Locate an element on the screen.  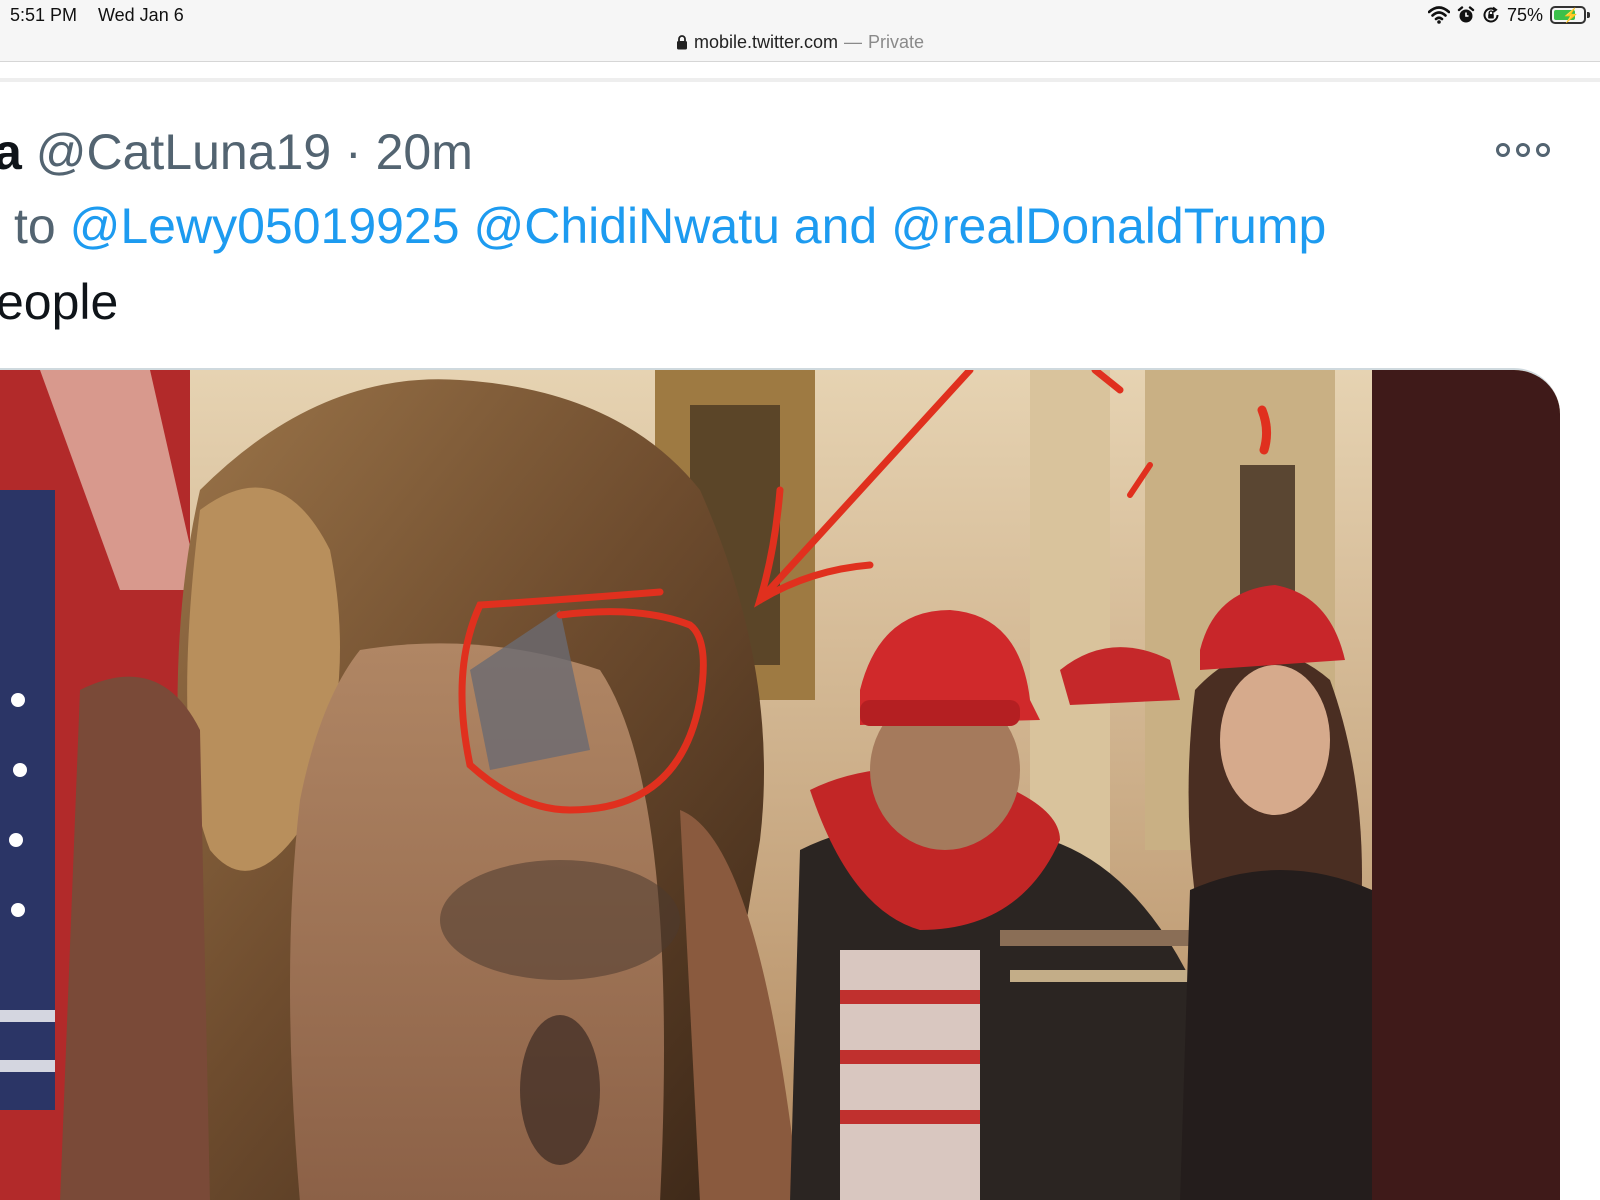
mention-conjunction: and is located at coordinates (835, 226).